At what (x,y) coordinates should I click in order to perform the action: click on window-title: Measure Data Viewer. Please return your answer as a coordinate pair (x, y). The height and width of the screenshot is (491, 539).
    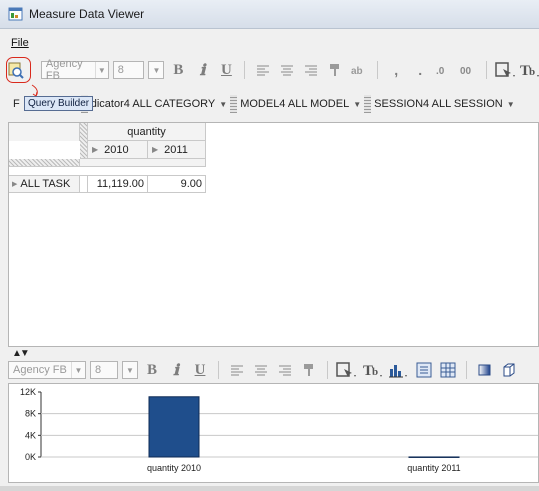
    Looking at the image, I should click on (87, 14).